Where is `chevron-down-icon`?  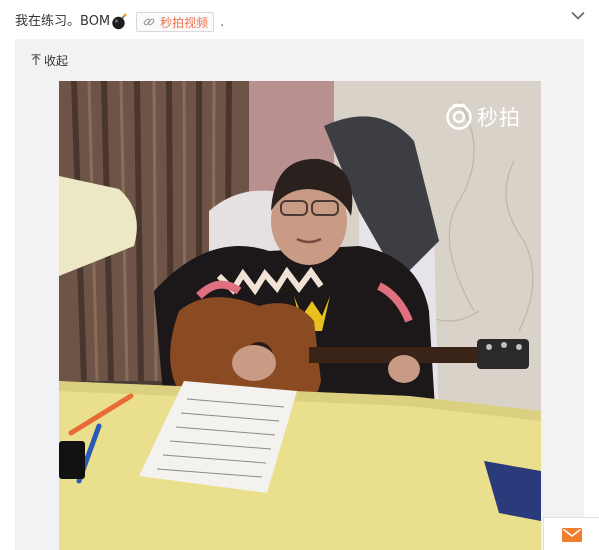
chevron-down-icon is located at coordinates (578, 14).